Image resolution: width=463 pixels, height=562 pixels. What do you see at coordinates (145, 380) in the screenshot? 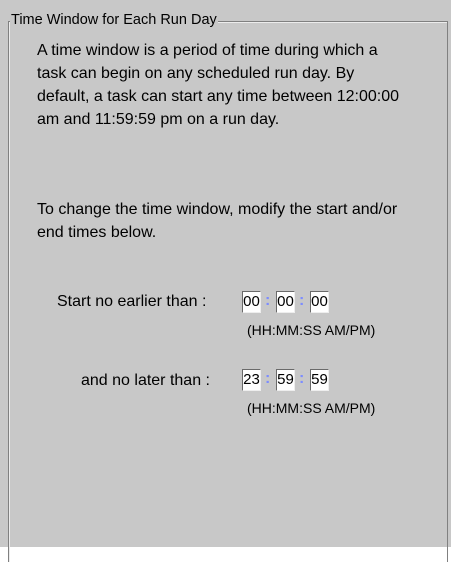
I see `end-time-label: and no later than :` at bounding box center [145, 380].